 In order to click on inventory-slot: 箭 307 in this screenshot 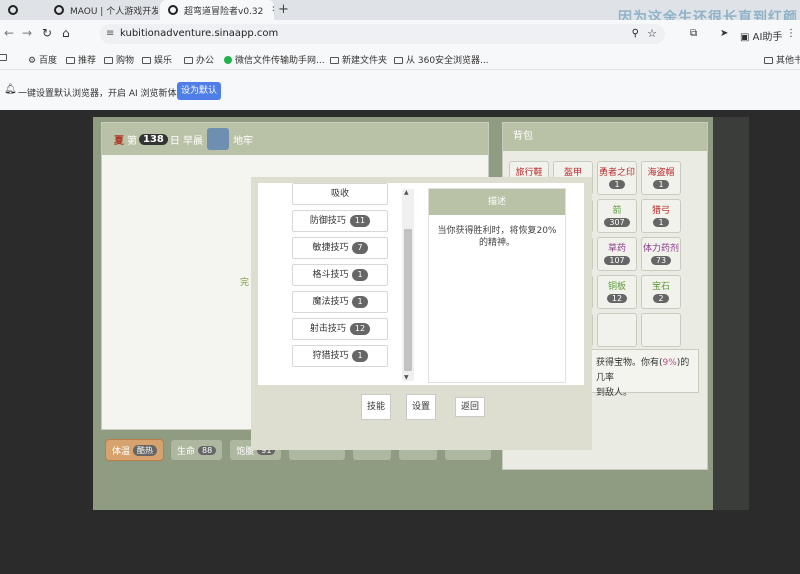, I will do `click(617, 216)`.